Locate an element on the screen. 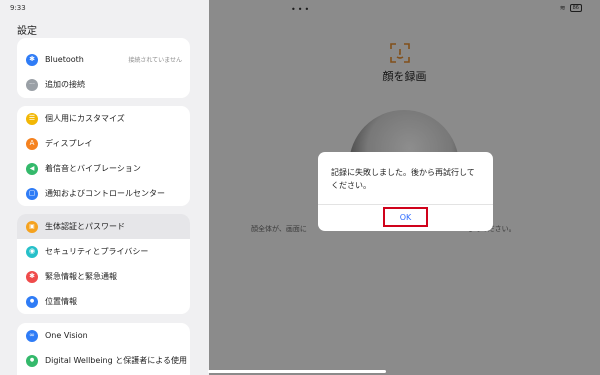 This screenshot has height=375, width=600. settings-item-security-privacy: ◉ セキュリティとプライバシー is located at coordinates (103, 251).